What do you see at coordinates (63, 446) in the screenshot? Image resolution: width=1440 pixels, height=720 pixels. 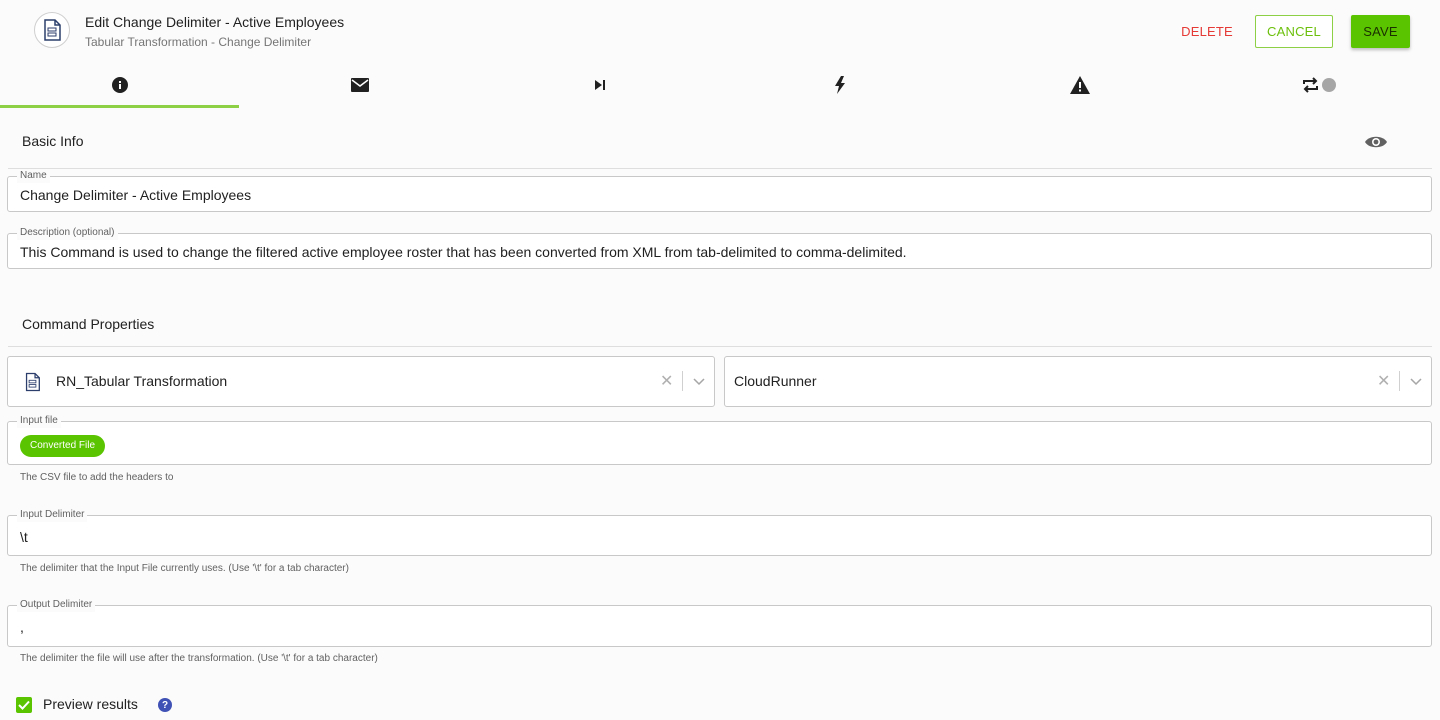 I see `converted-file-chip: Converted File` at bounding box center [63, 446].